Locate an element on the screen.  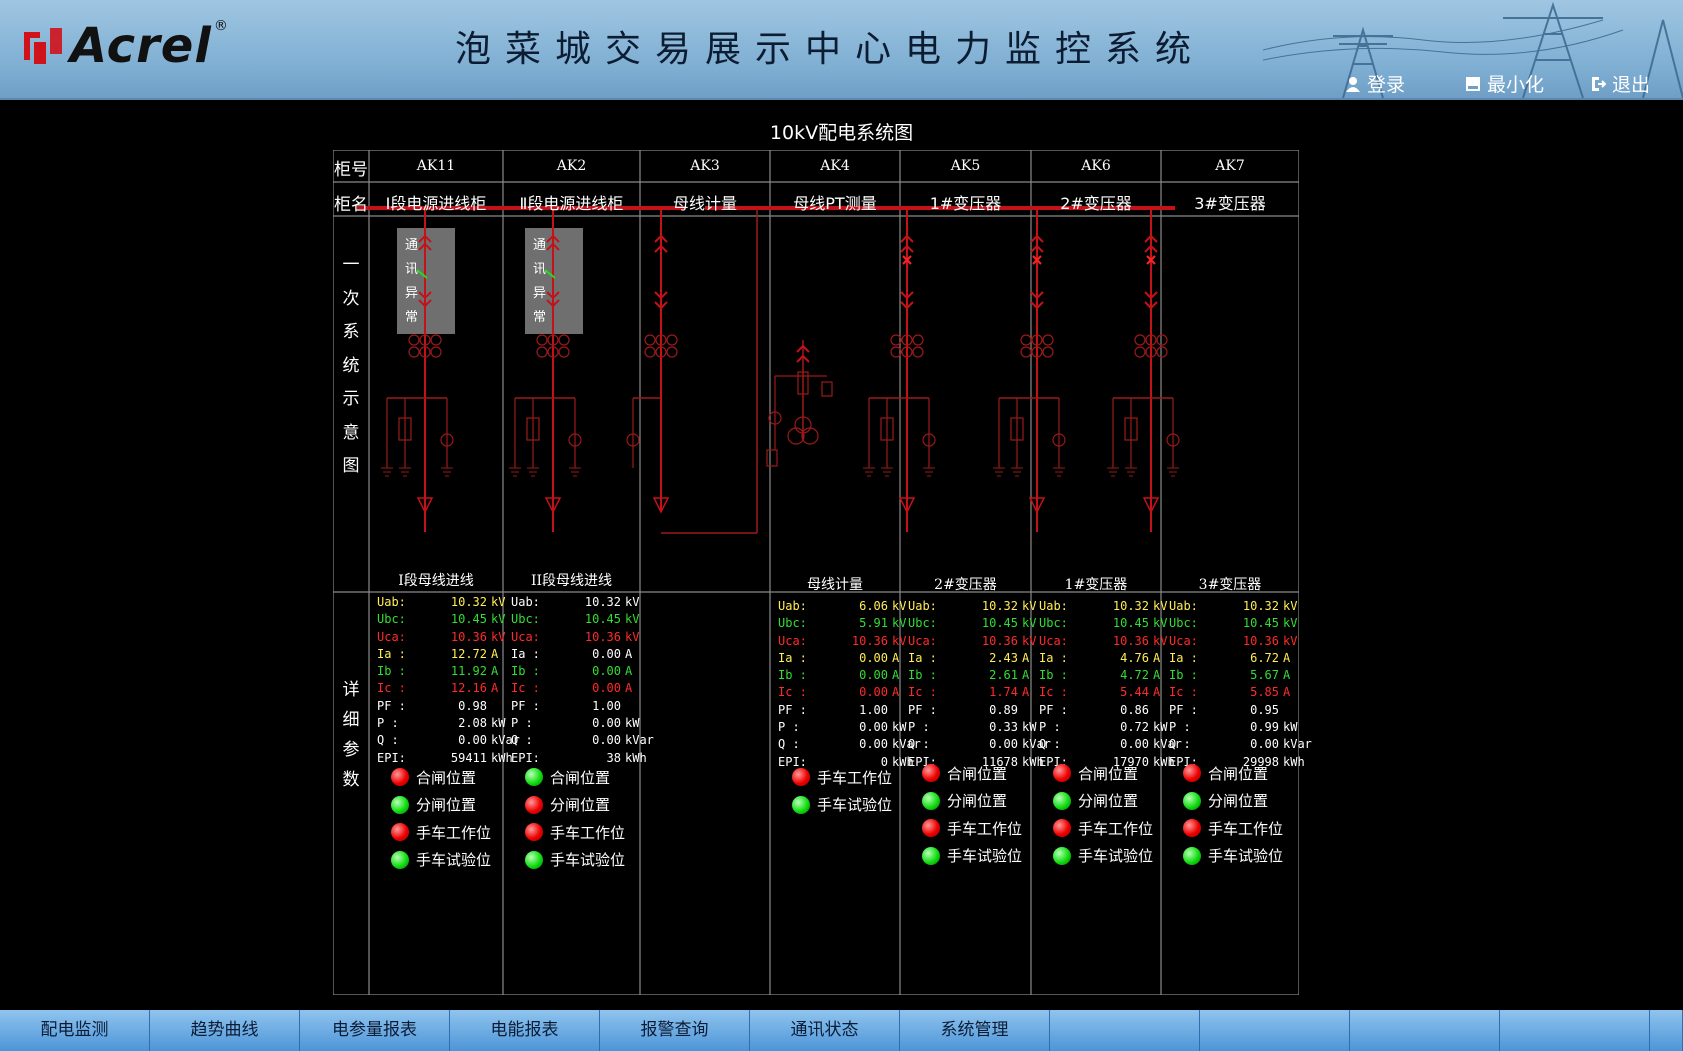
logo-registered: ® is located at coordinates (220, 26).